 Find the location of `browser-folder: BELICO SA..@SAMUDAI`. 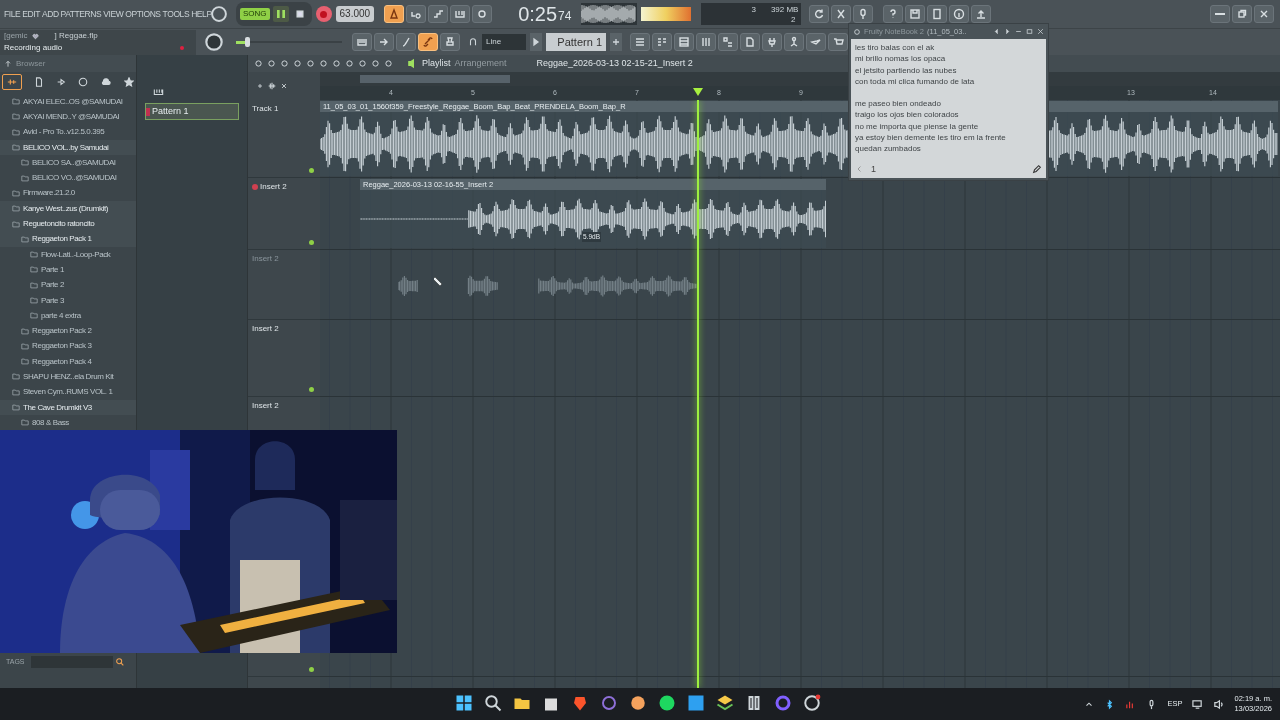

browser-folder: BELICO SA..@SAMUDAI is located at coordinates (68, 163).